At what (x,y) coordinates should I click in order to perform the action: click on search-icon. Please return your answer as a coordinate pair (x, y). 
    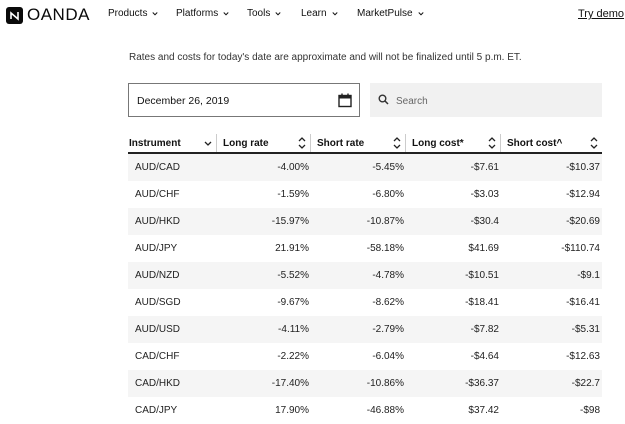
    Looking at the image, I should click on (383, 99).